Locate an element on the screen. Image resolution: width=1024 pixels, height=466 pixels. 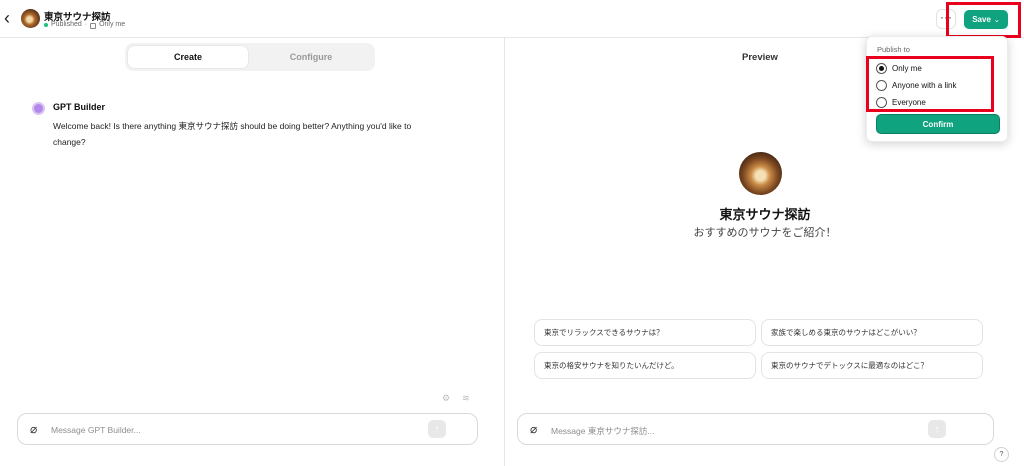
settings-icon: ⚙ is located at coordinates (446, 398).